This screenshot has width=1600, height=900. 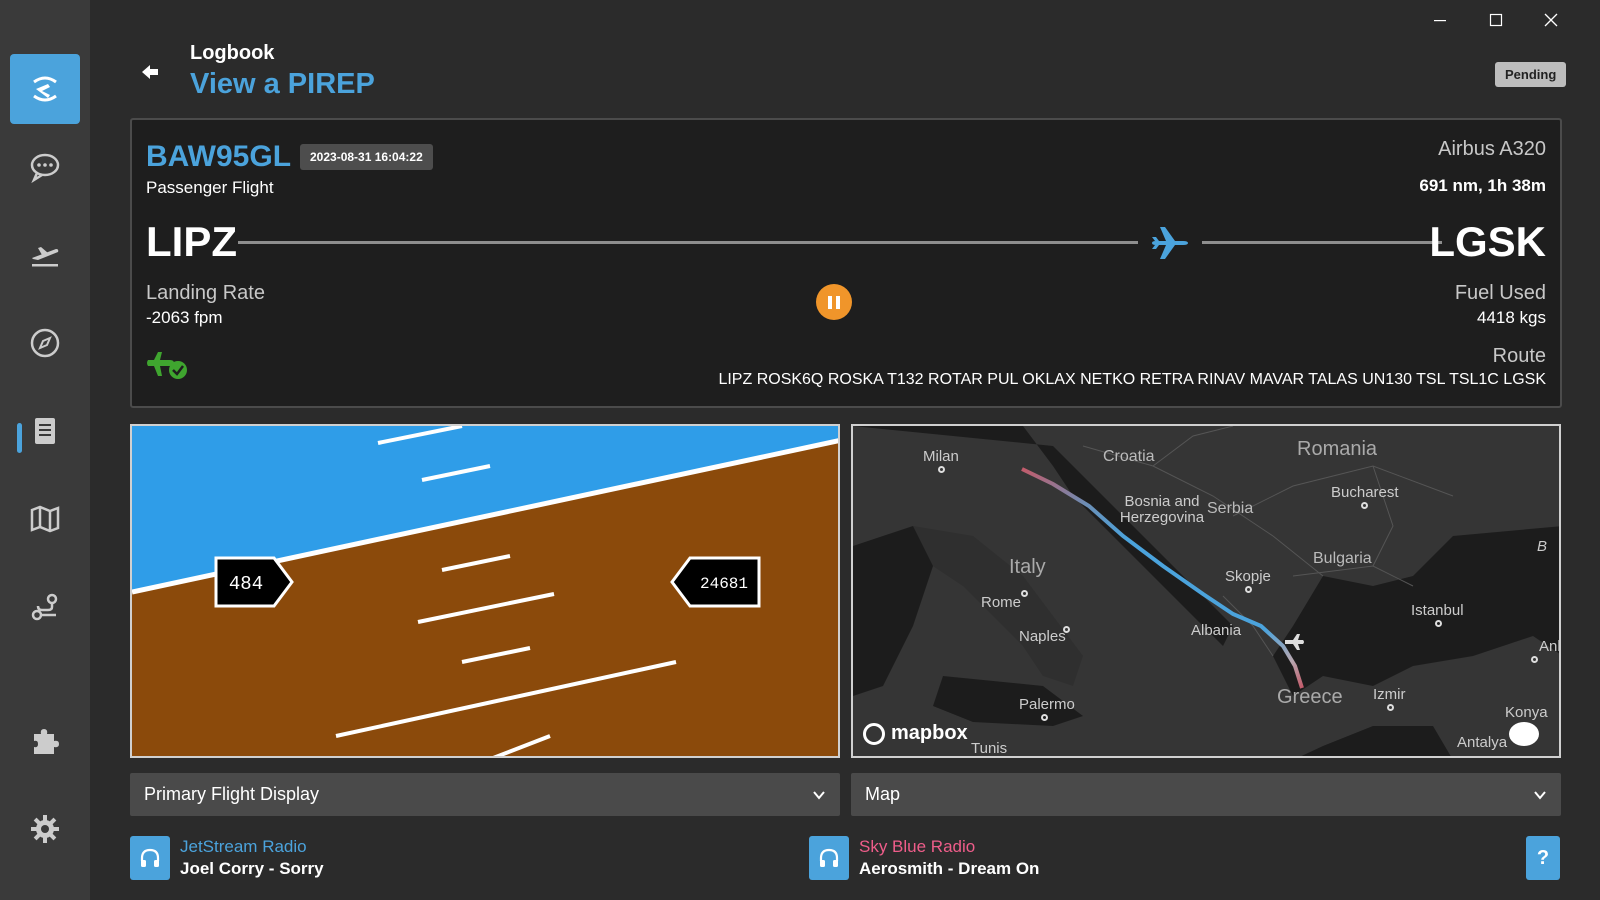 I want to click on close-icon, so click(x=1551, y=20).